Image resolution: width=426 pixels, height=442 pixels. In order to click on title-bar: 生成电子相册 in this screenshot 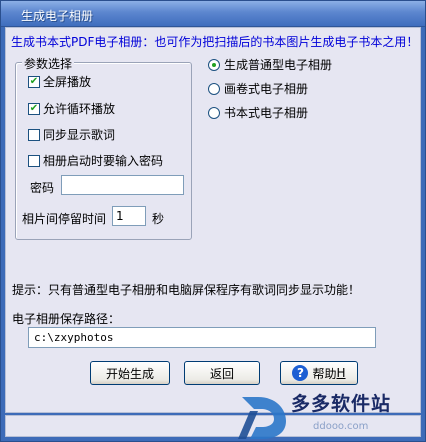, I will do `click(213, 14)`.